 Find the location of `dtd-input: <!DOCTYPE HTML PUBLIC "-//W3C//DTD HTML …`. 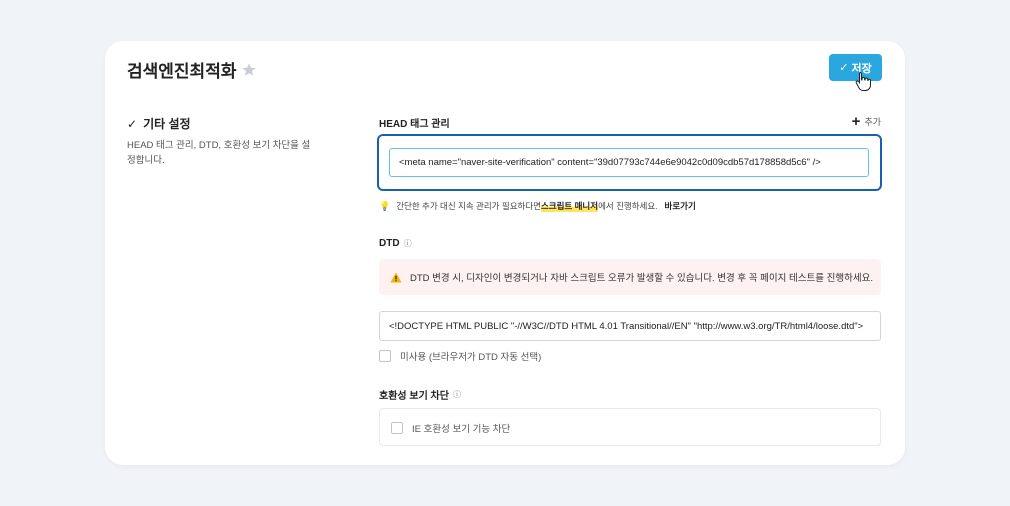

dtd-input: <!DOCTYPE HTML PUBLIC "-//W3C//DTD HTML … is located at coordinates (630, 326).